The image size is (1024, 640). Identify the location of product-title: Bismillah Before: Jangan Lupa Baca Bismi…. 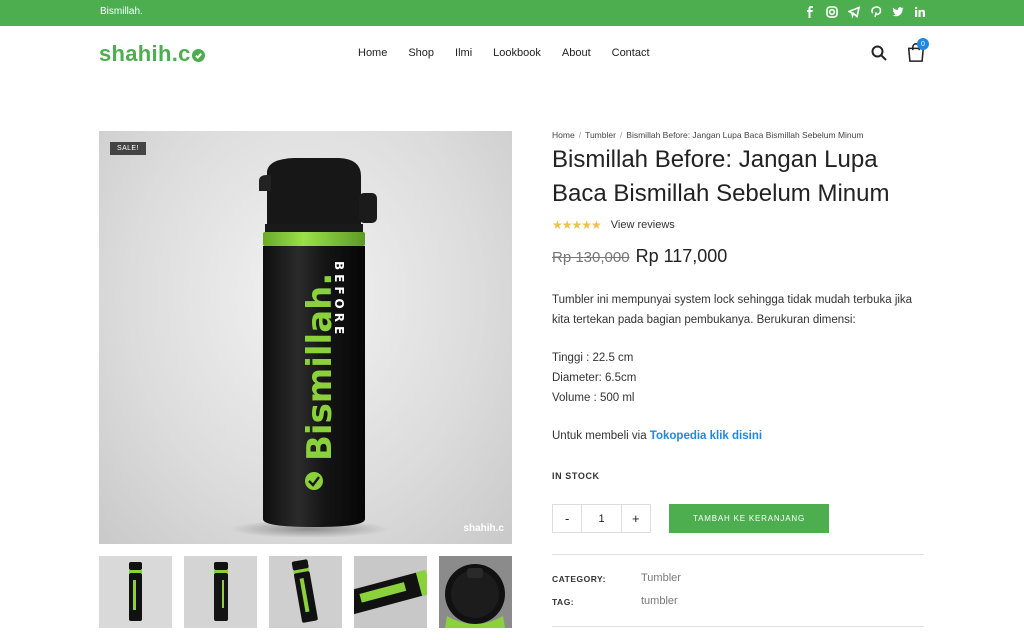
(721, 176).